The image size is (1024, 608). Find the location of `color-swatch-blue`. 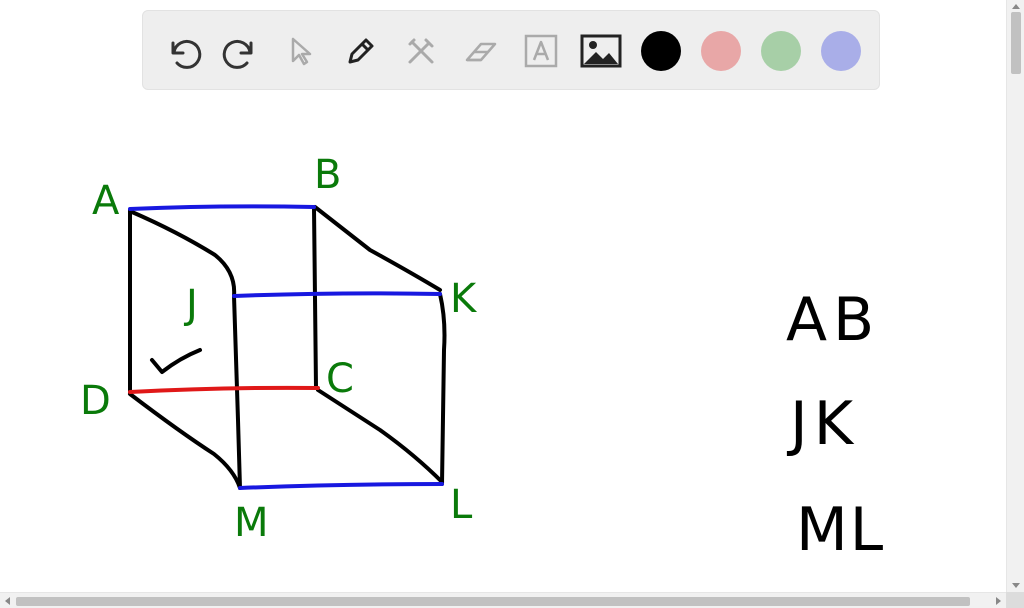

color-swatch-blue is located at coordinates (841, 51).